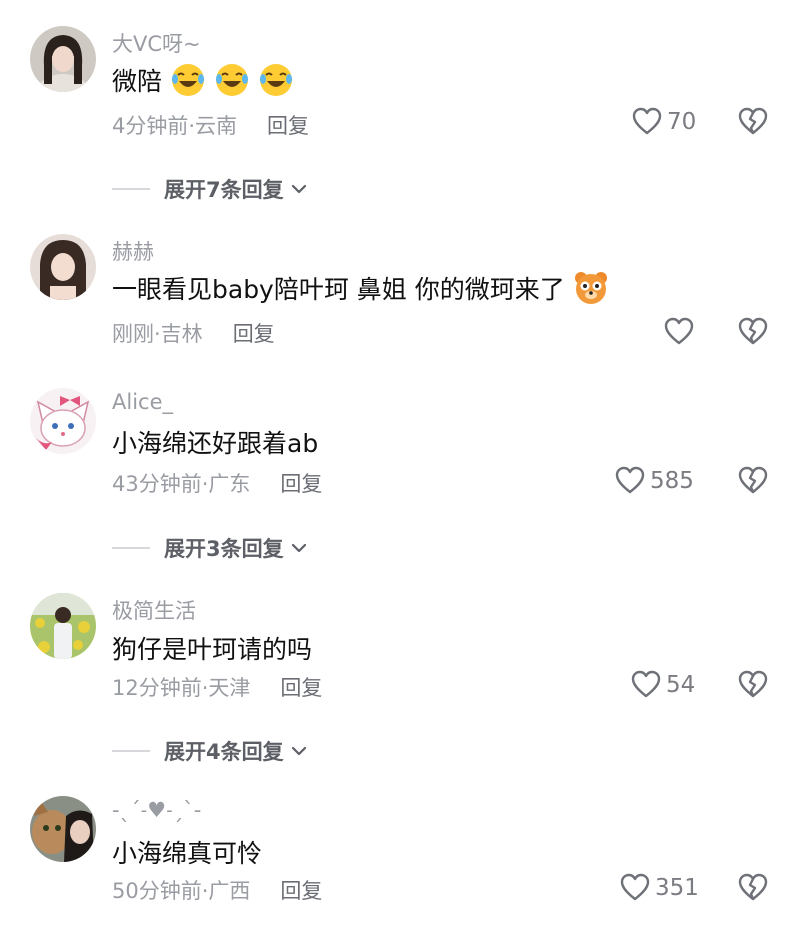  Describe the element at coordinates (224, 549) in the screenshot. I see `expand-replies-label: 展开3条回复` at that location.